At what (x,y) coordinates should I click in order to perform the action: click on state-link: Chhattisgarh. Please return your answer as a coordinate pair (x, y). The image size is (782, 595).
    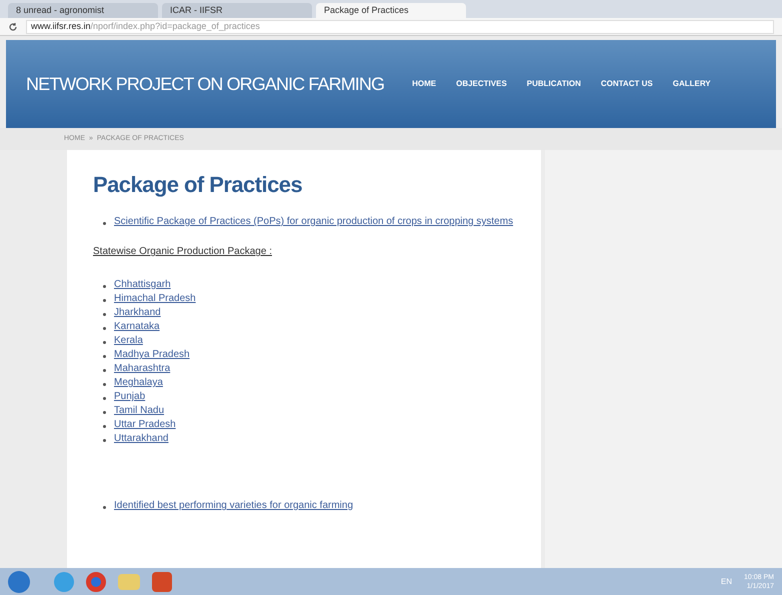
    Looking at the image, I should click on (142, 284).